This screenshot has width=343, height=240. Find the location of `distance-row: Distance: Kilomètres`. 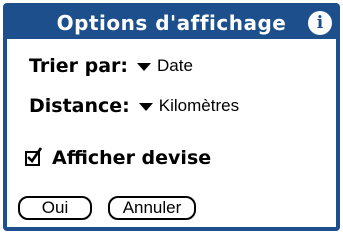

distance-row: Distance: Kilomètres is located at coordinates (134, 106).